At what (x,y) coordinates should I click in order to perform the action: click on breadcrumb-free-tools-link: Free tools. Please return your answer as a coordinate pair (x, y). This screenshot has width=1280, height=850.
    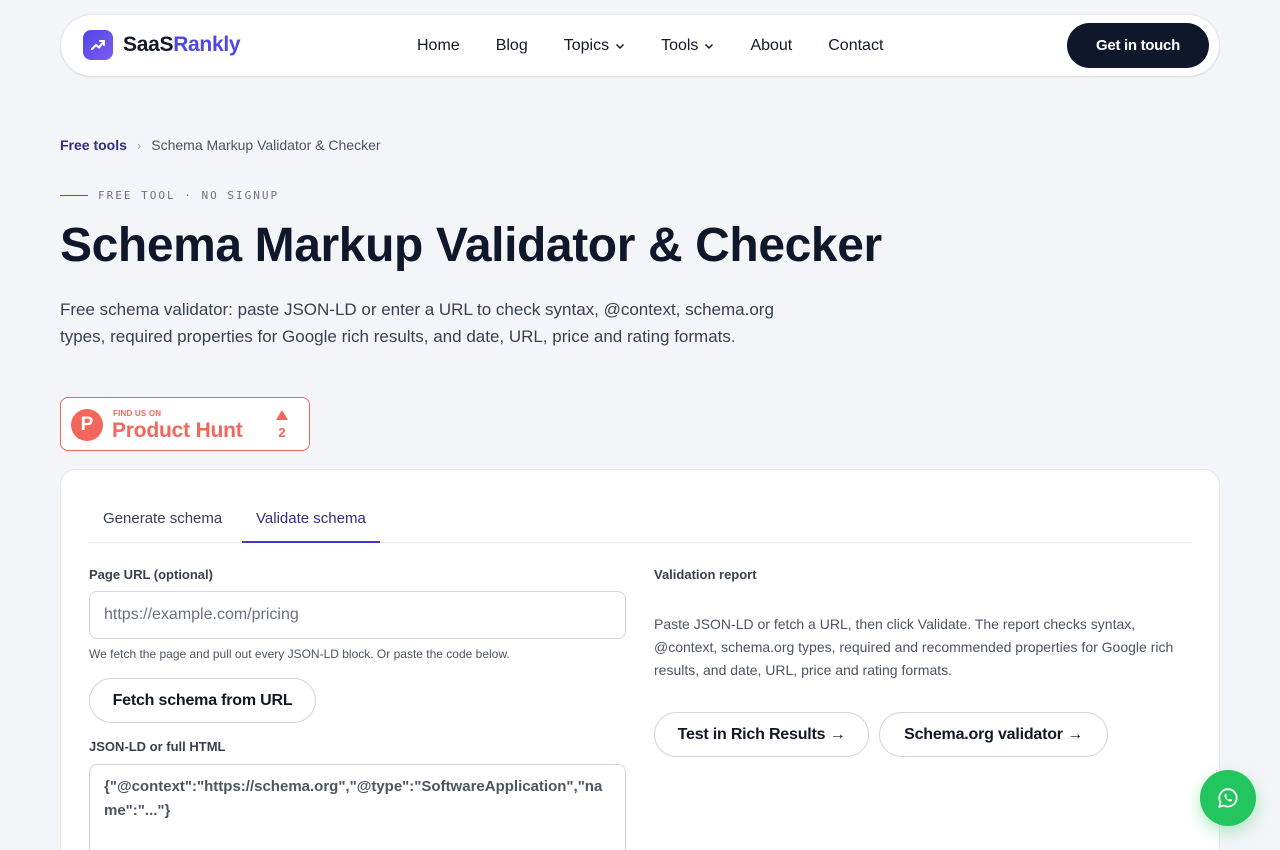
    Looking at the image, I should click on (93, 145).